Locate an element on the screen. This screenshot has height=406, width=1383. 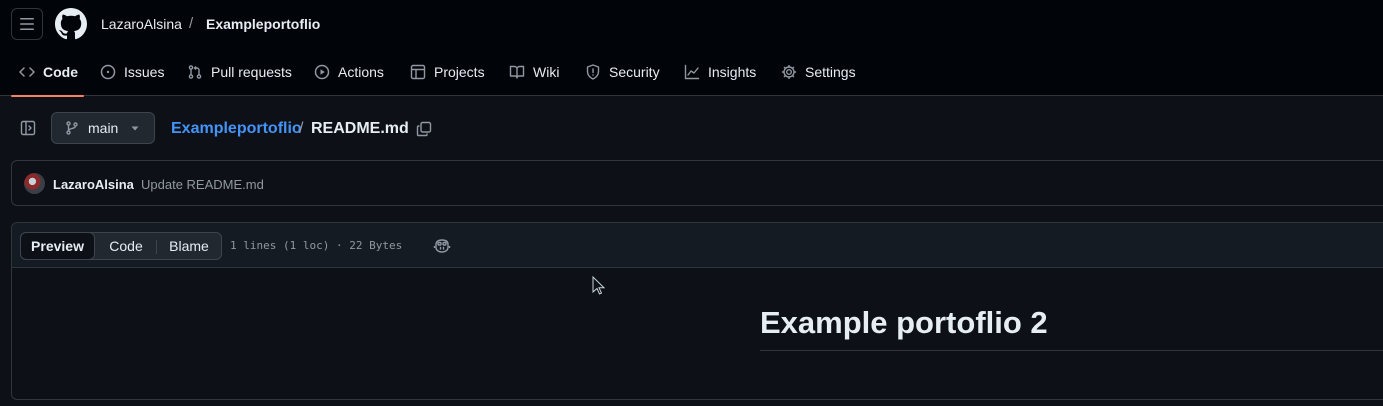
pull-request-icon is located at coordinates (195, 72).